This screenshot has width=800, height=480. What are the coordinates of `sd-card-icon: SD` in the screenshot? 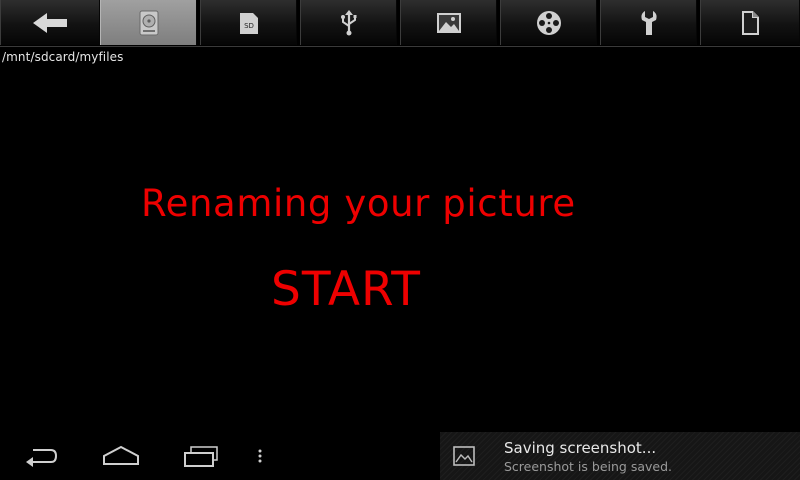 It's located at (248, 23).